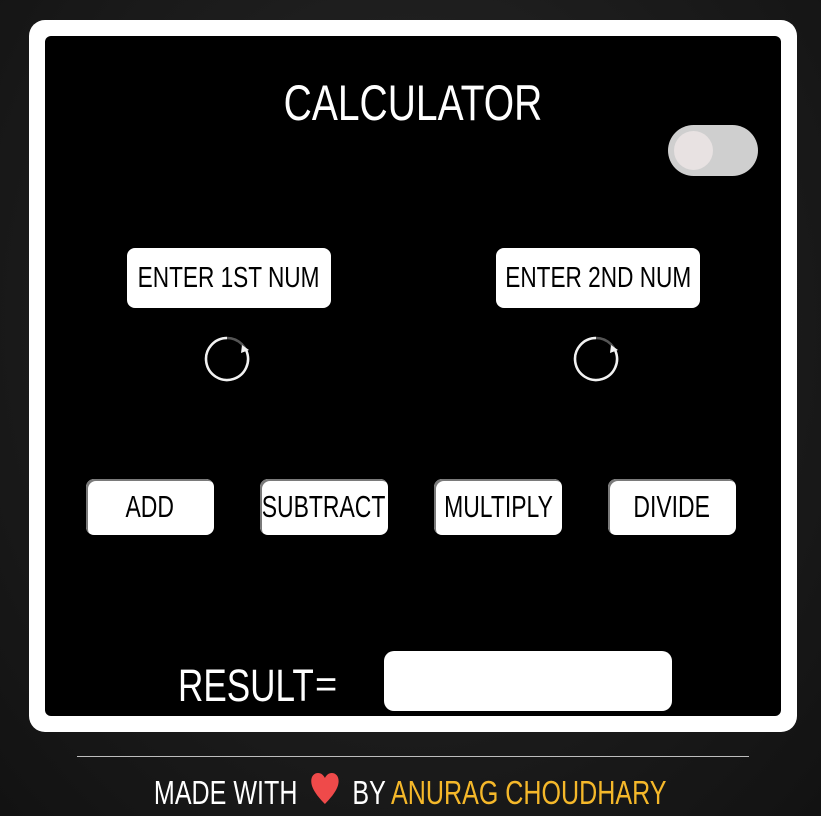 Image resolution: width=821 pixels, height=816 pixels. What do you see at coordinates (226, 792) in the screenshot?
I see `footer-made-with: MADE WITH` at bounding box center [226, 792].